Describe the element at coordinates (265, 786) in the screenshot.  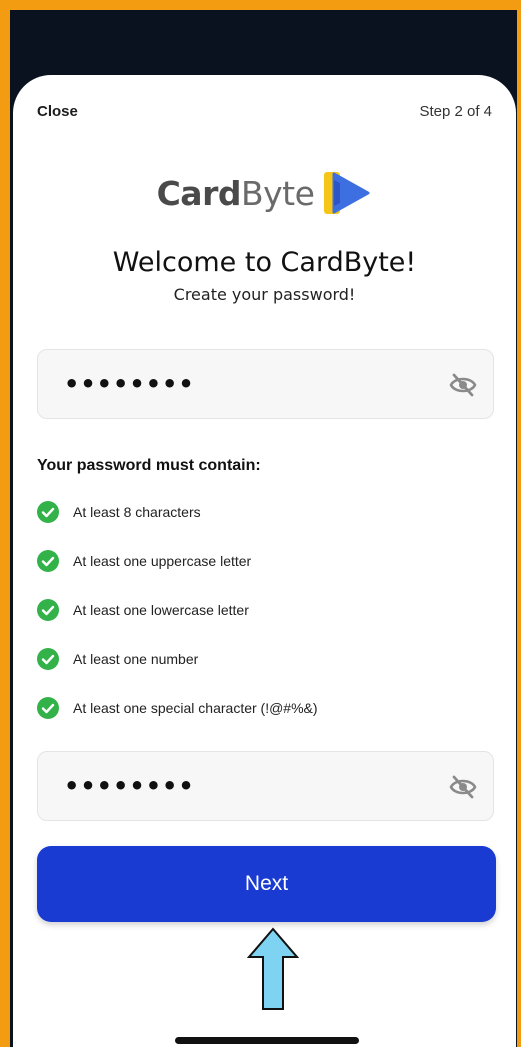
I see `confirm-password-field: ••••••••` at that location.